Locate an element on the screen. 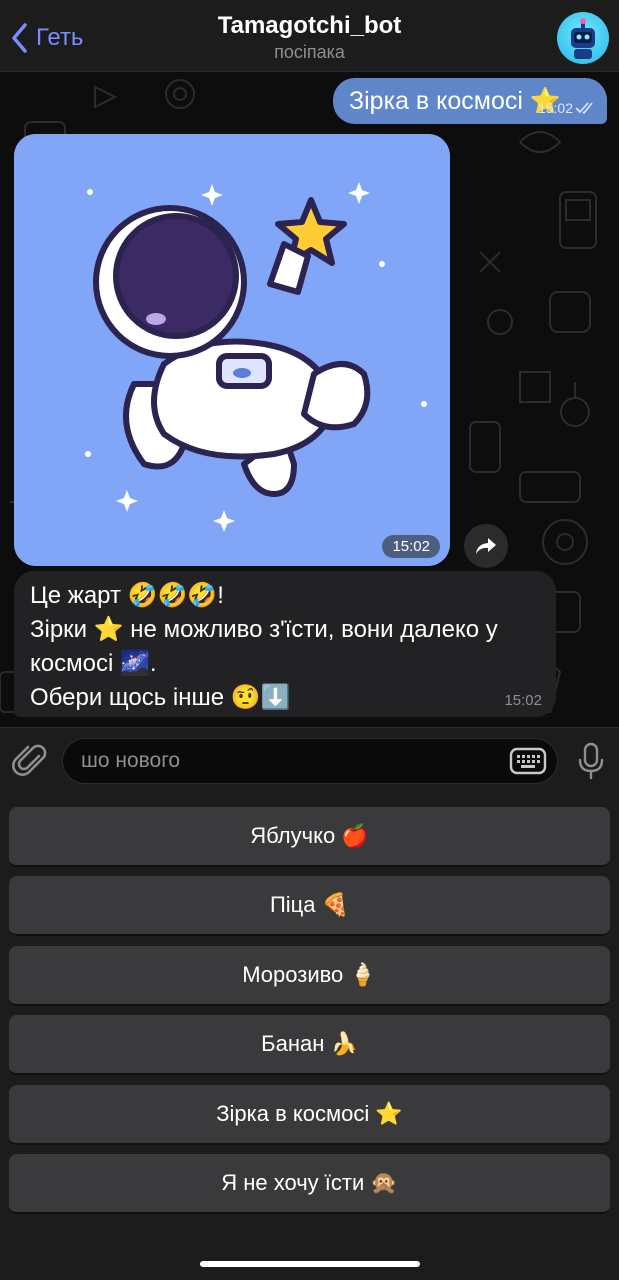  double-check-icon is located at coordinates (584, 108).